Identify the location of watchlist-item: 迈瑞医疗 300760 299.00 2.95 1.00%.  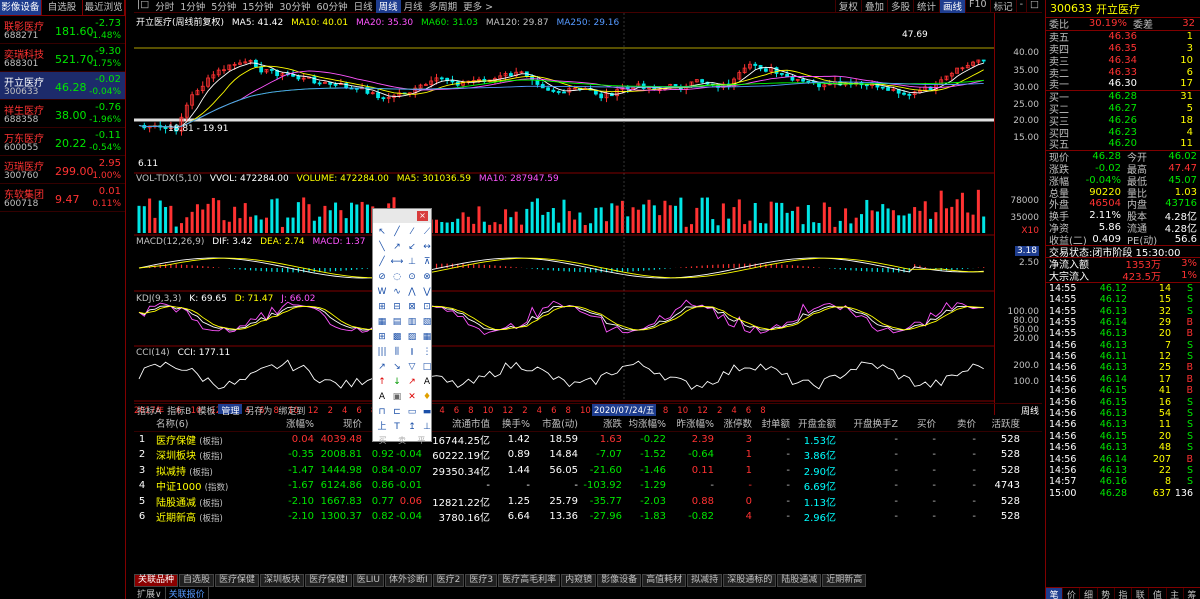
(62, 170).